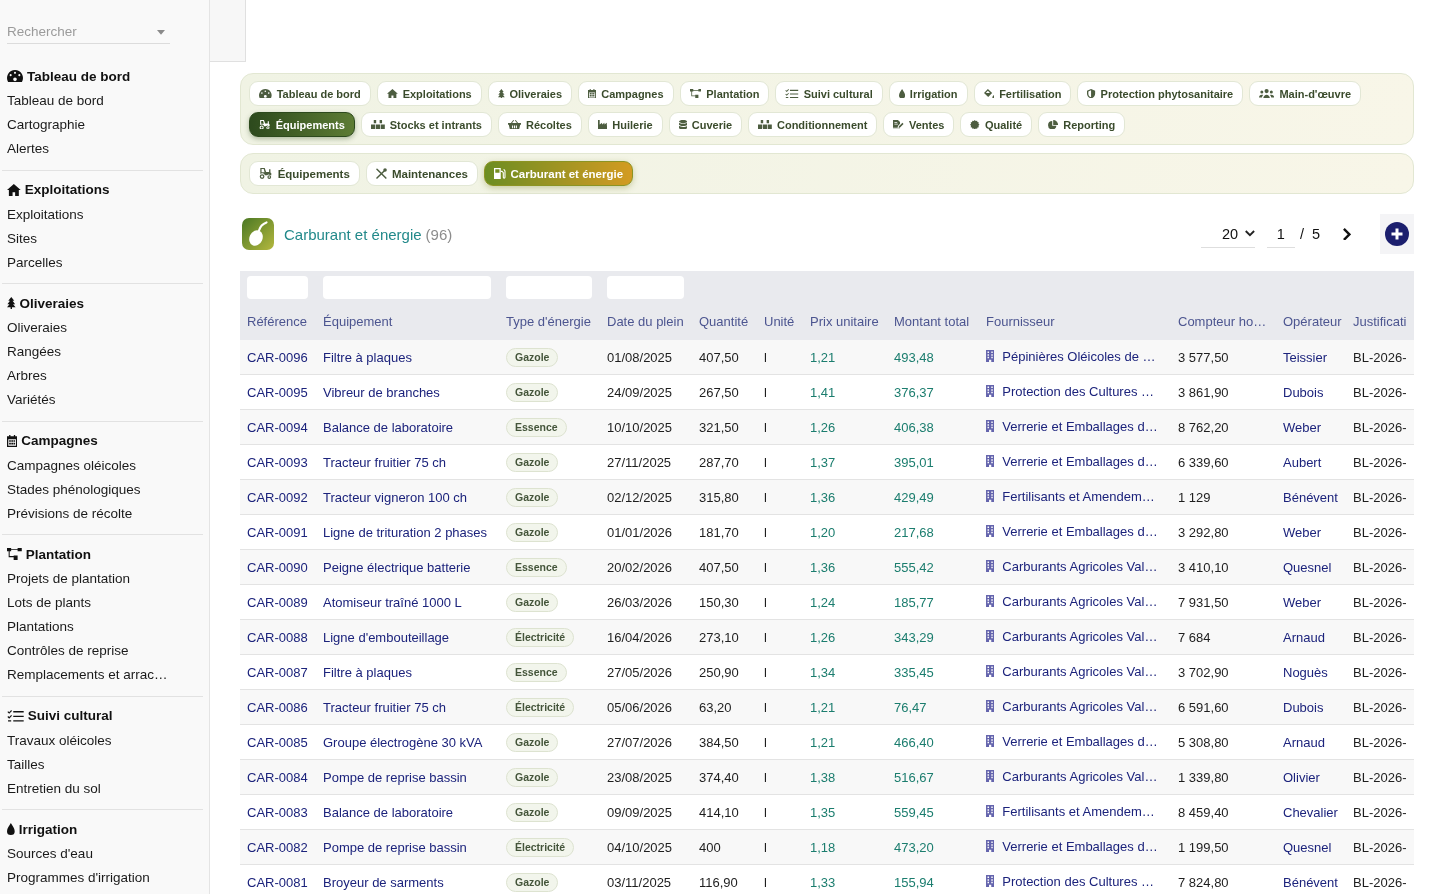  I want to click on module-tab: Reporting, so click(1082, 124).